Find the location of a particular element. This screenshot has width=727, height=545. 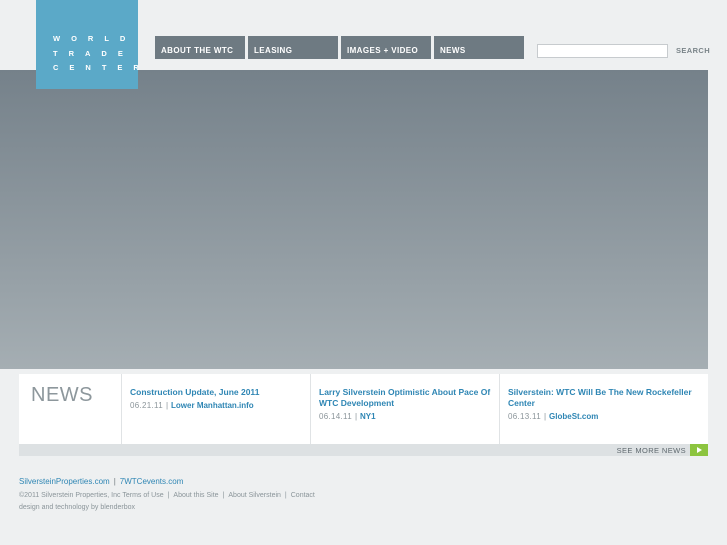

news-heading: NEWS is located at coordinates (62, 395).